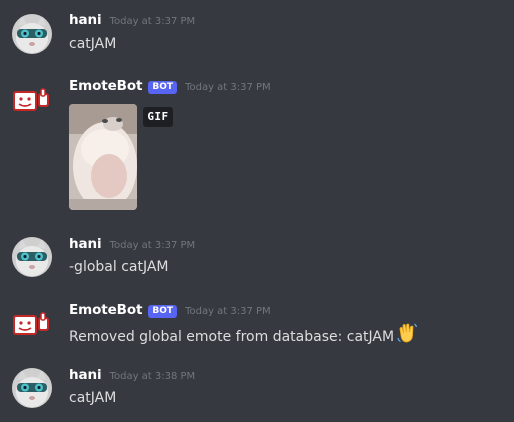 This screenshot has height=422, width=514. Describe the element at coordinates (407, 335) in the screenshot. I see `waving-hand-emoji-icon` at that location.